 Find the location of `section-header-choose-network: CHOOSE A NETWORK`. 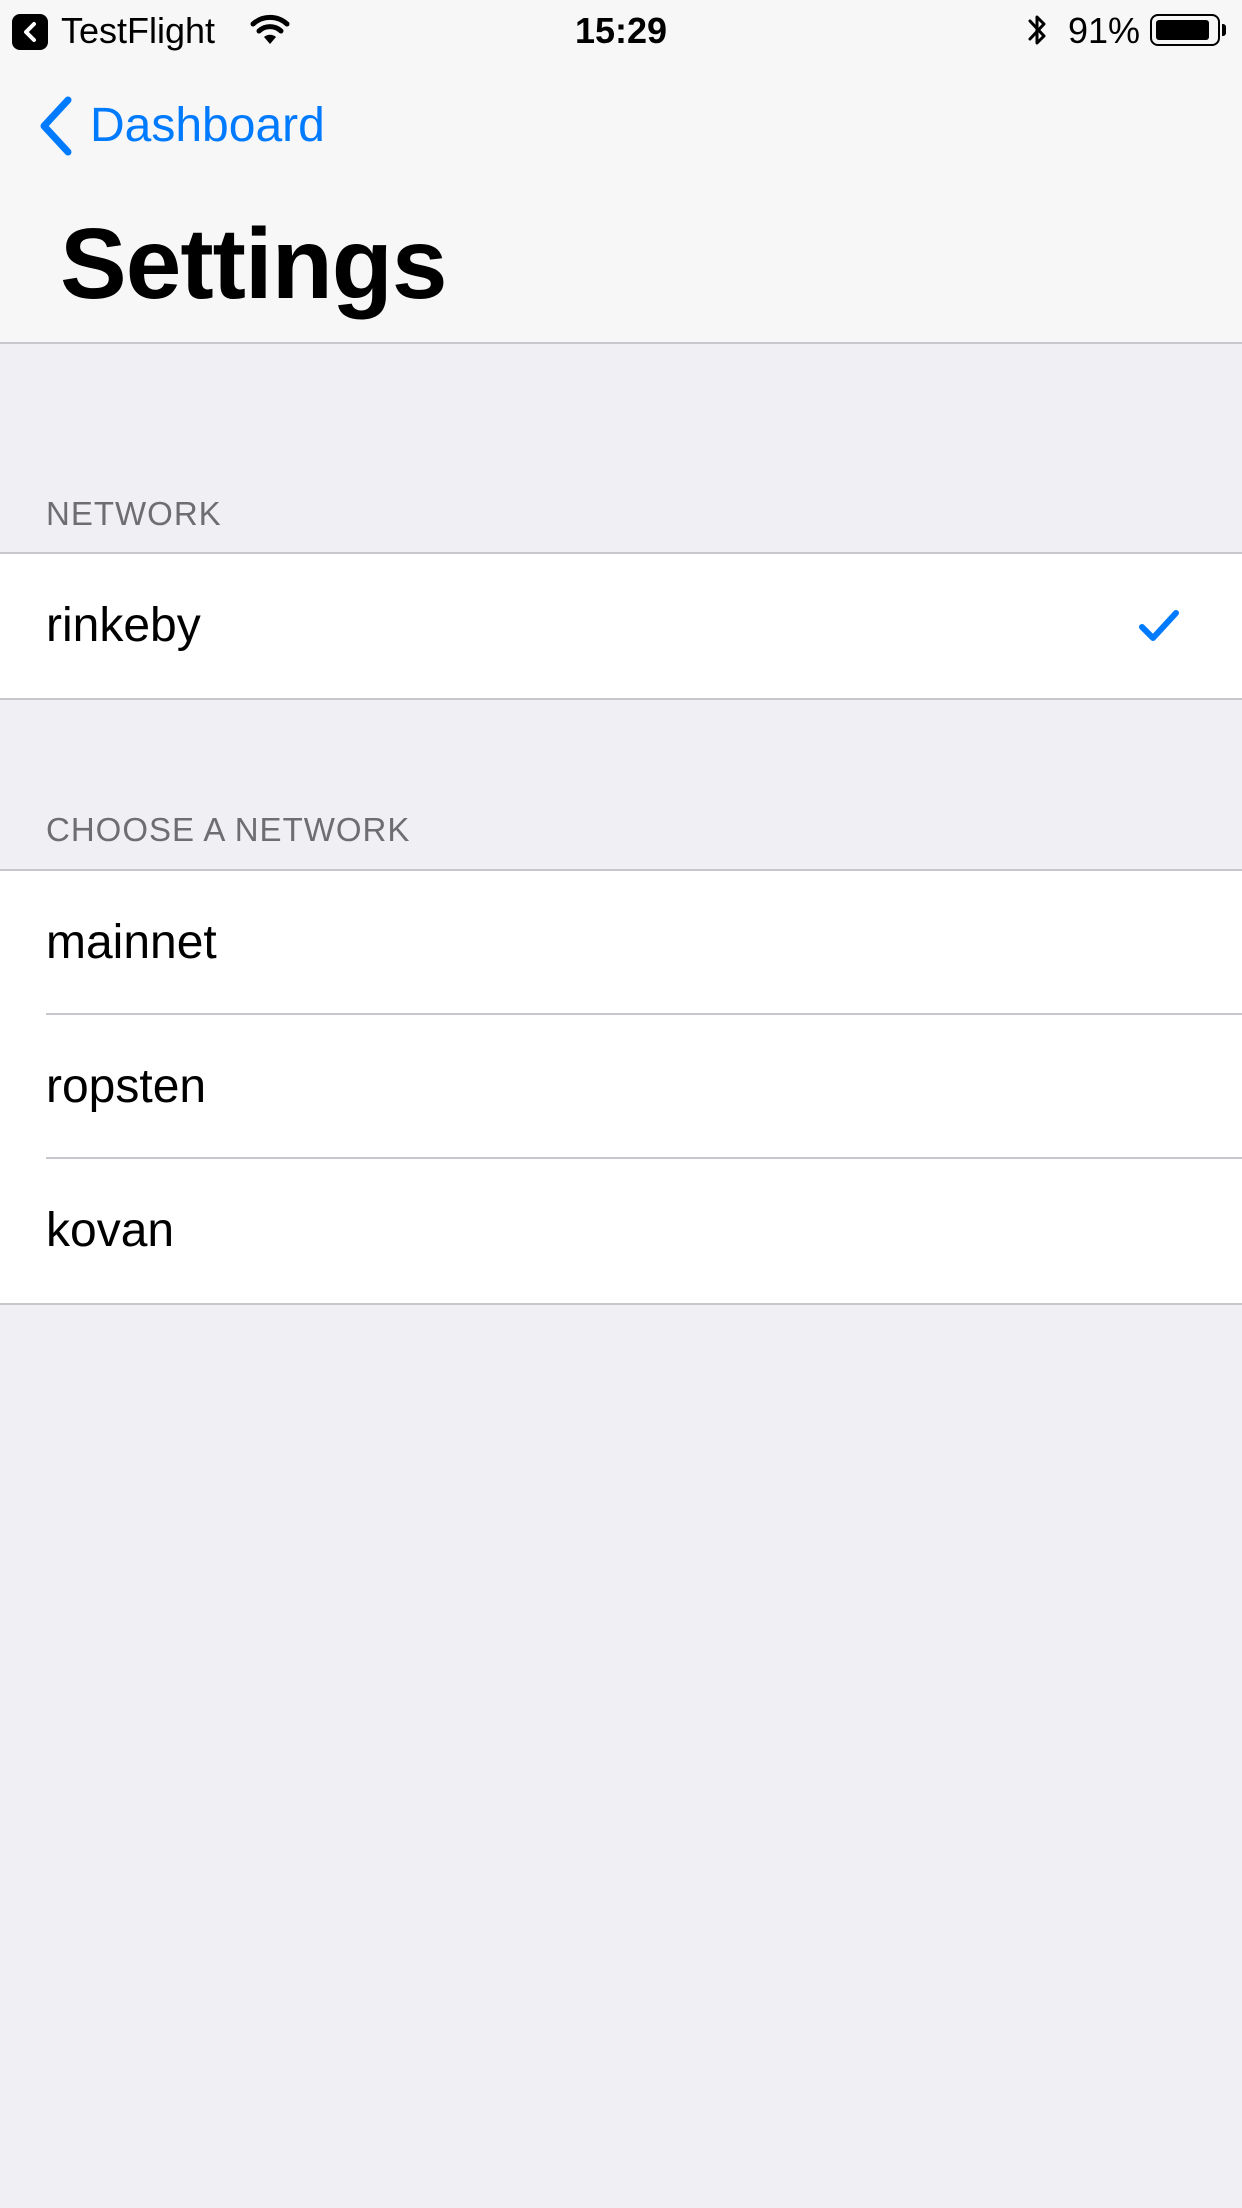

section-header-choose-network: CHOOSE A NETWORK is located at coordinates (228, 829).